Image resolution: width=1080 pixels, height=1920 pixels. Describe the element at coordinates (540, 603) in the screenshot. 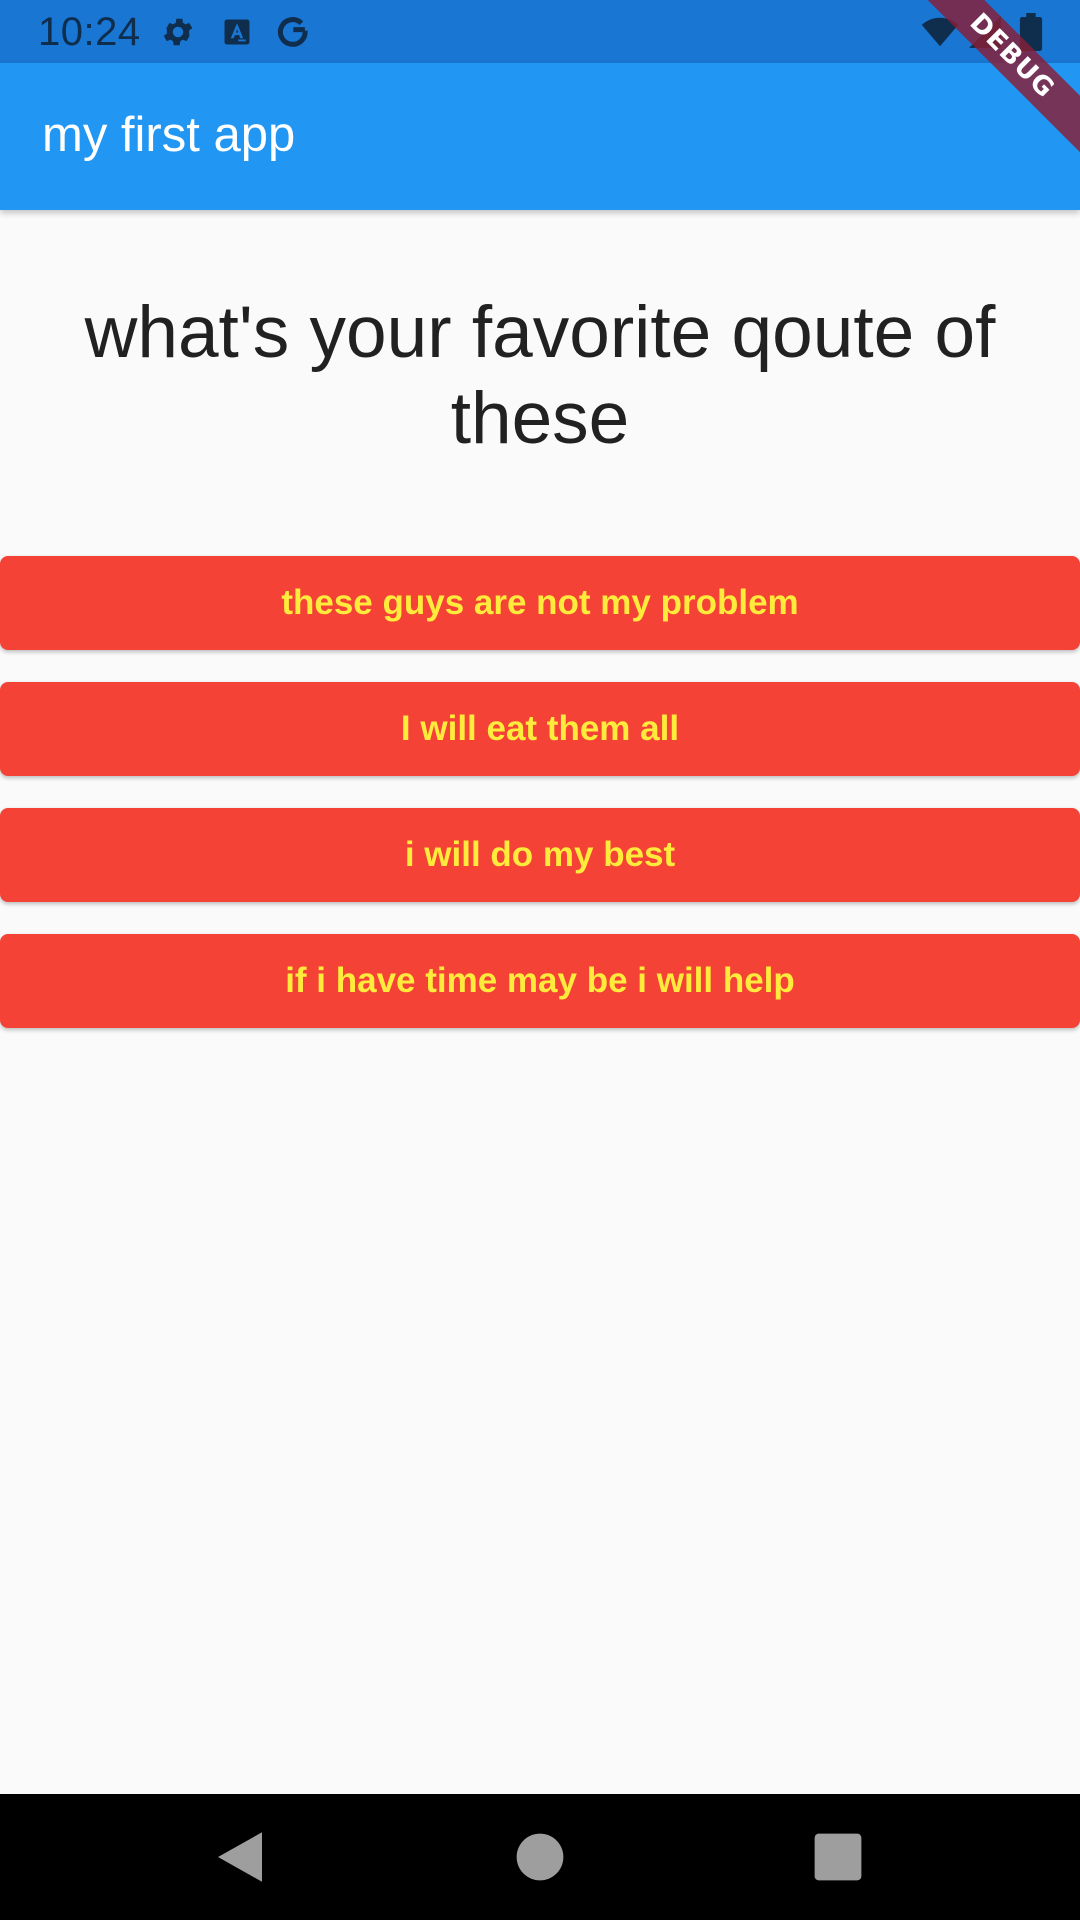

I see `answer-button-1: these guys are not my problem` at that location.